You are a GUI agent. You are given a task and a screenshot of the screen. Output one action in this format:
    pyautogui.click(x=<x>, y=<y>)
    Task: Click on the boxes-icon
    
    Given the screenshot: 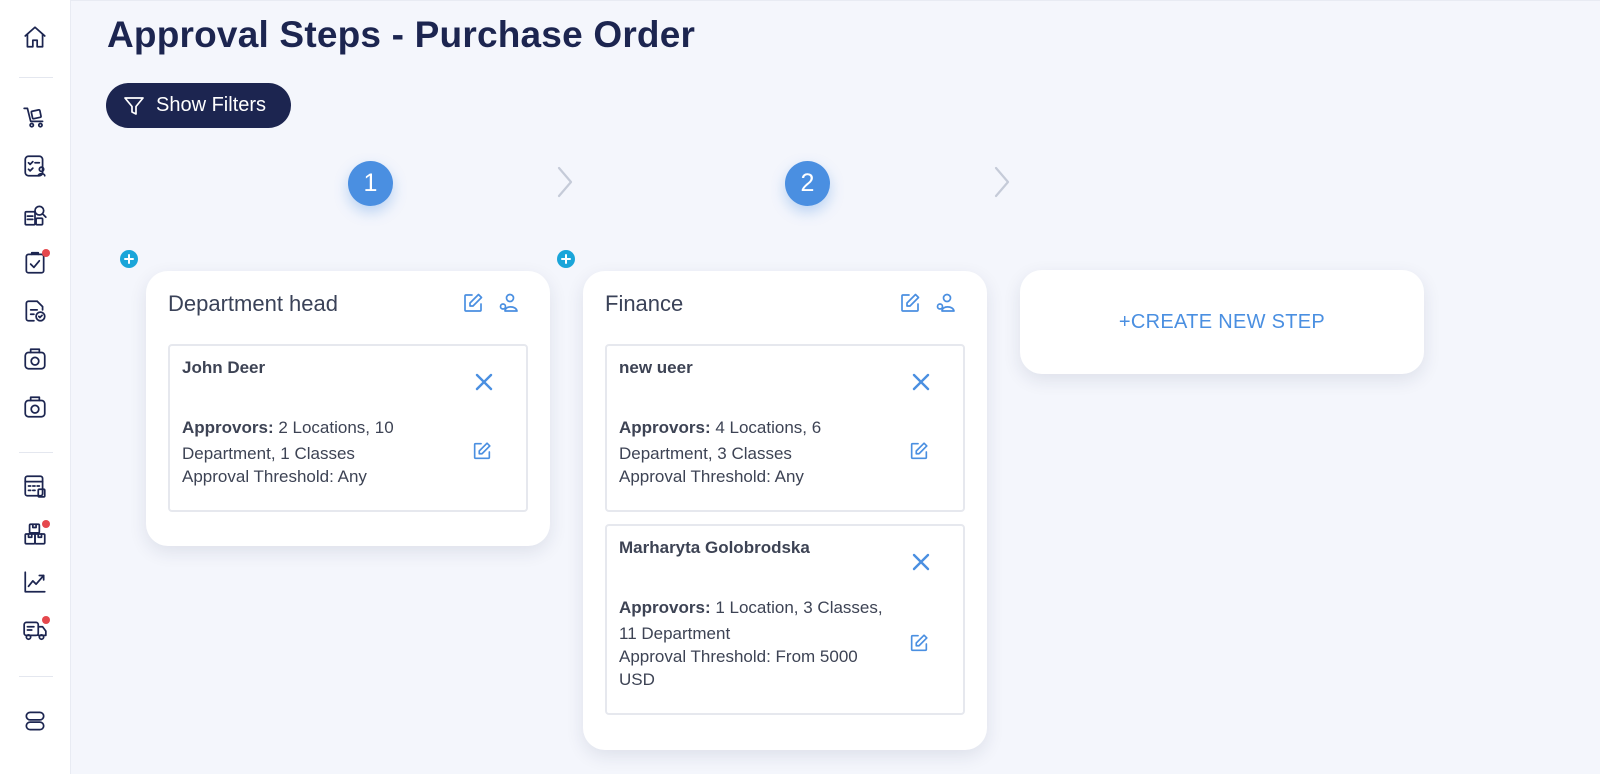 What is the action you would take?
    pyautogui.click(x=36, y=533)
    